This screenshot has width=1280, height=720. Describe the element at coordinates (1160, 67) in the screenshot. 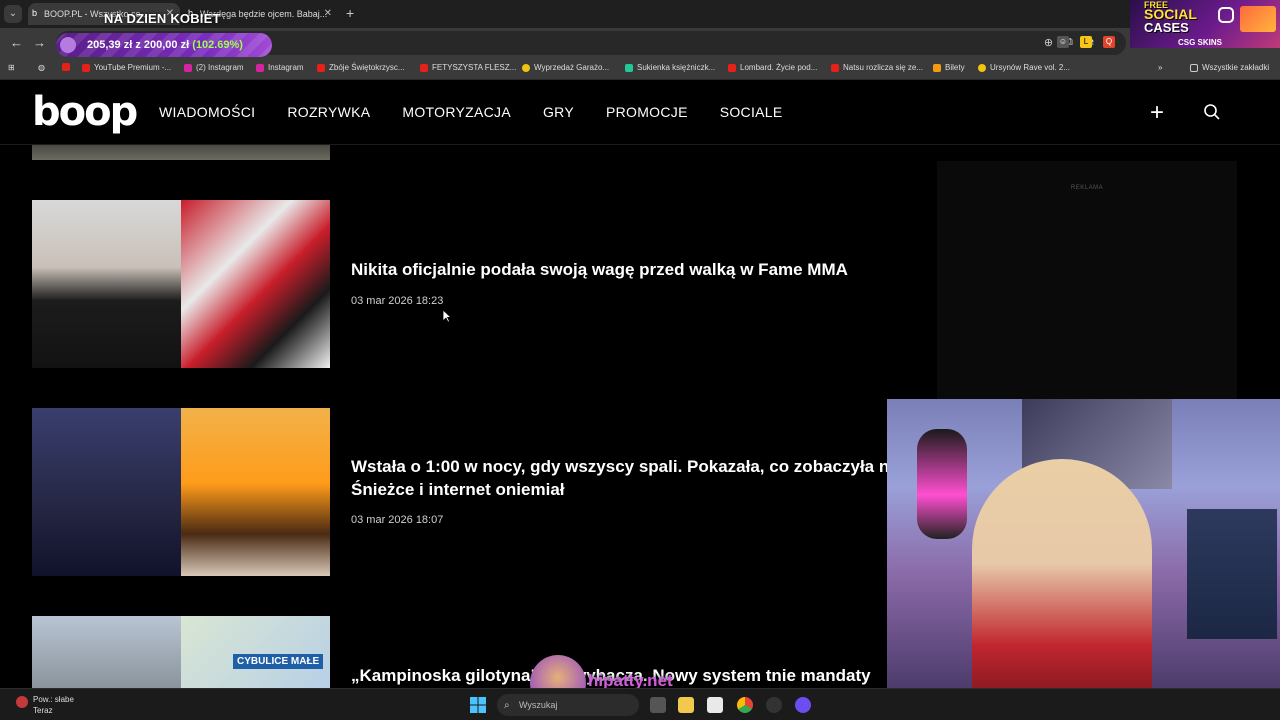

I see `more-bookmarks-button: »` at that location.